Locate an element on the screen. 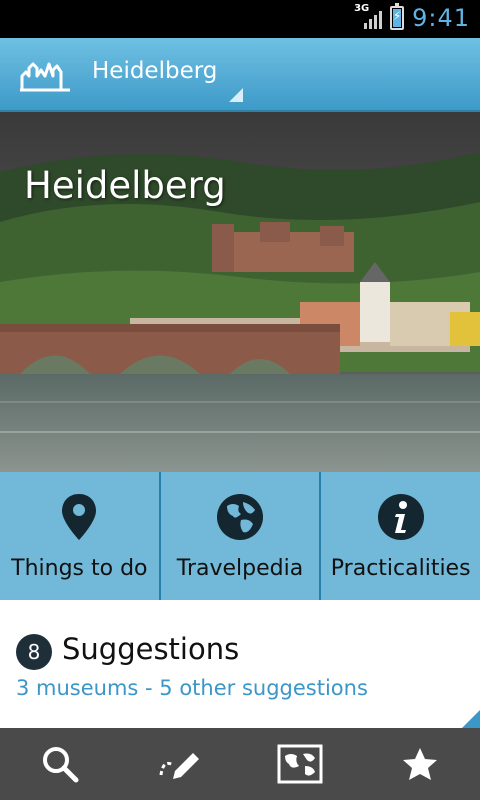  tile-label: Practicalities is located at coordinates (400, 568).